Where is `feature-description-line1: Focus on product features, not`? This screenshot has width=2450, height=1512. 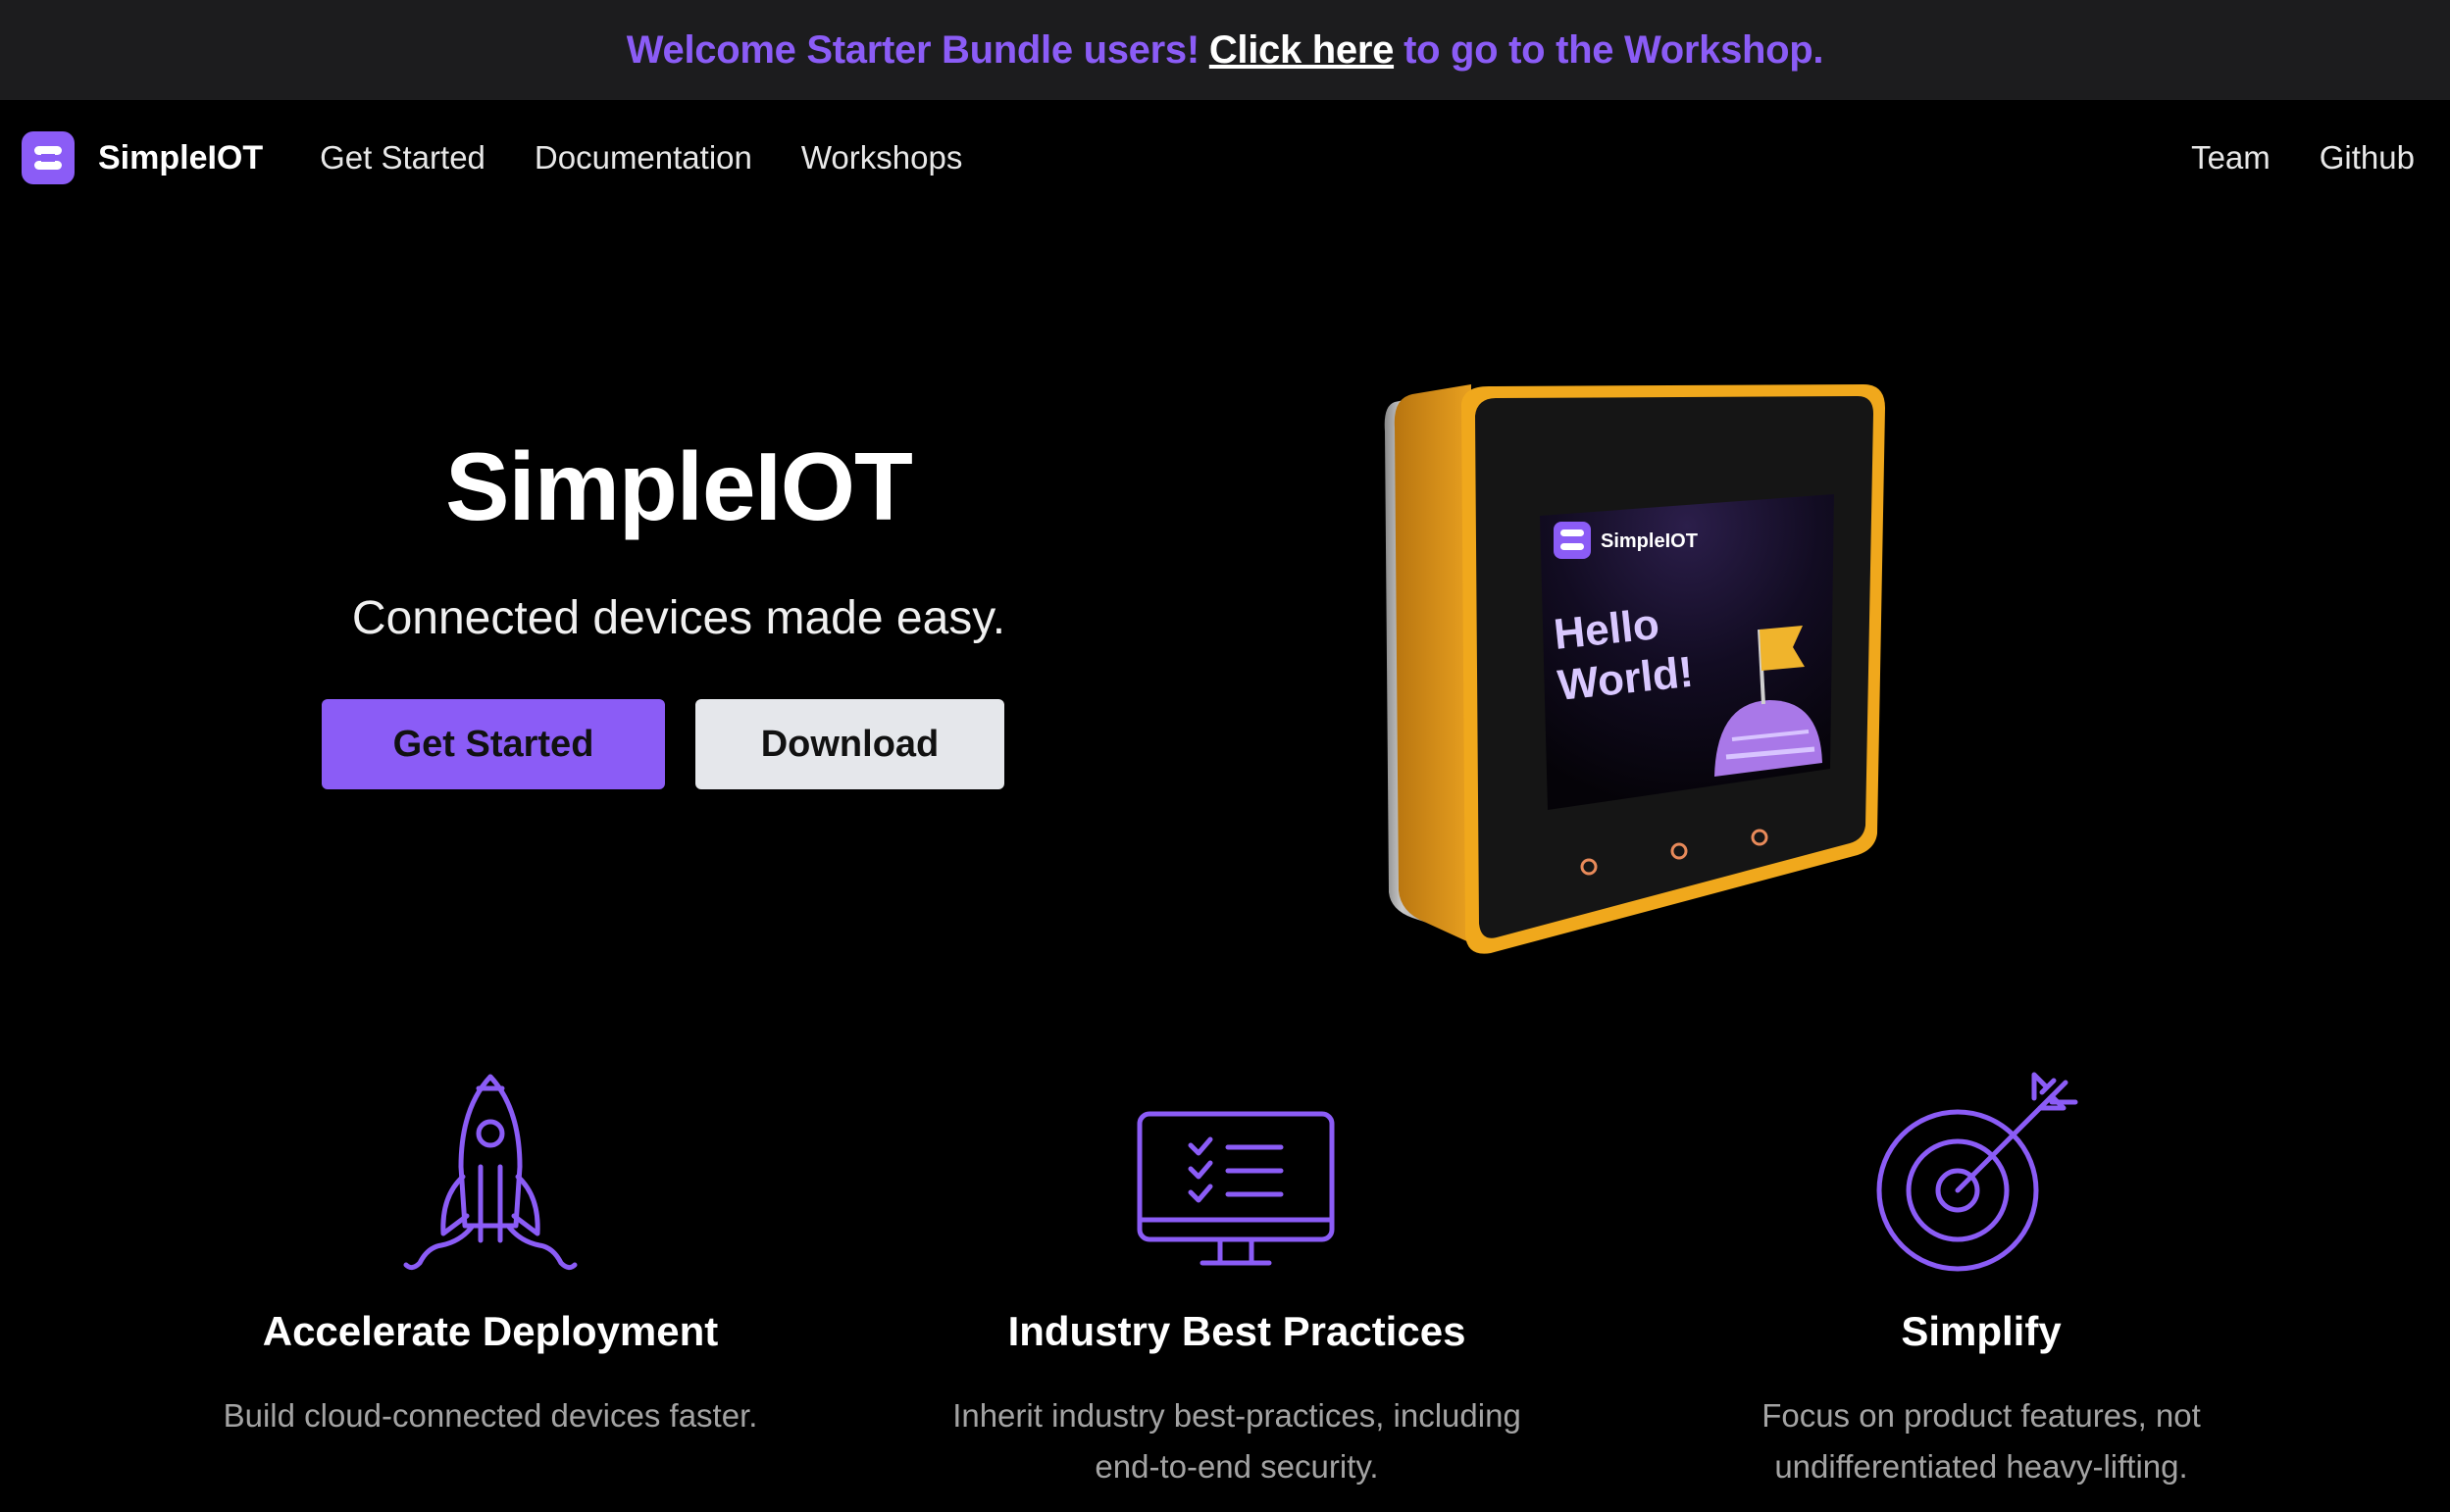 feature-description-line1: Focus on product features, not is located at coordinates (1981, 1415).